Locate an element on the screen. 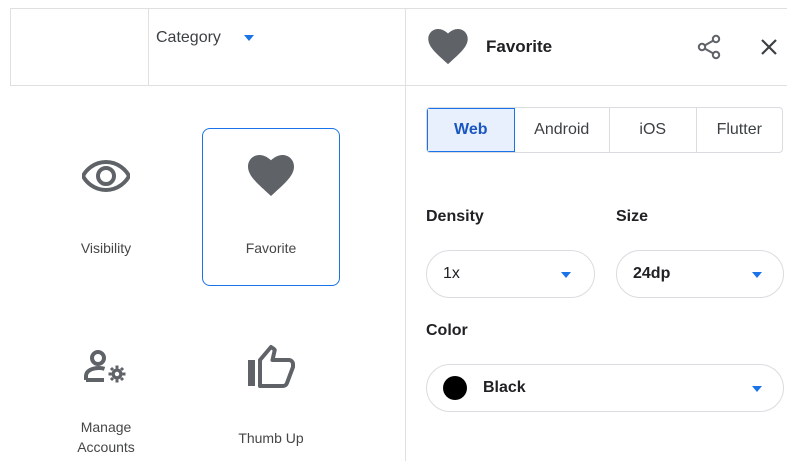 This screenshot has width=787, height=461. tile-label: Thumb Up is located at coordinates (271, 438).